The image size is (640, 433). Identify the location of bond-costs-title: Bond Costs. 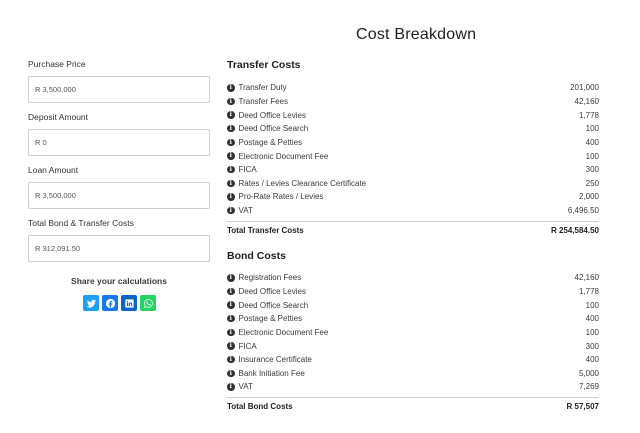
(256, 256).